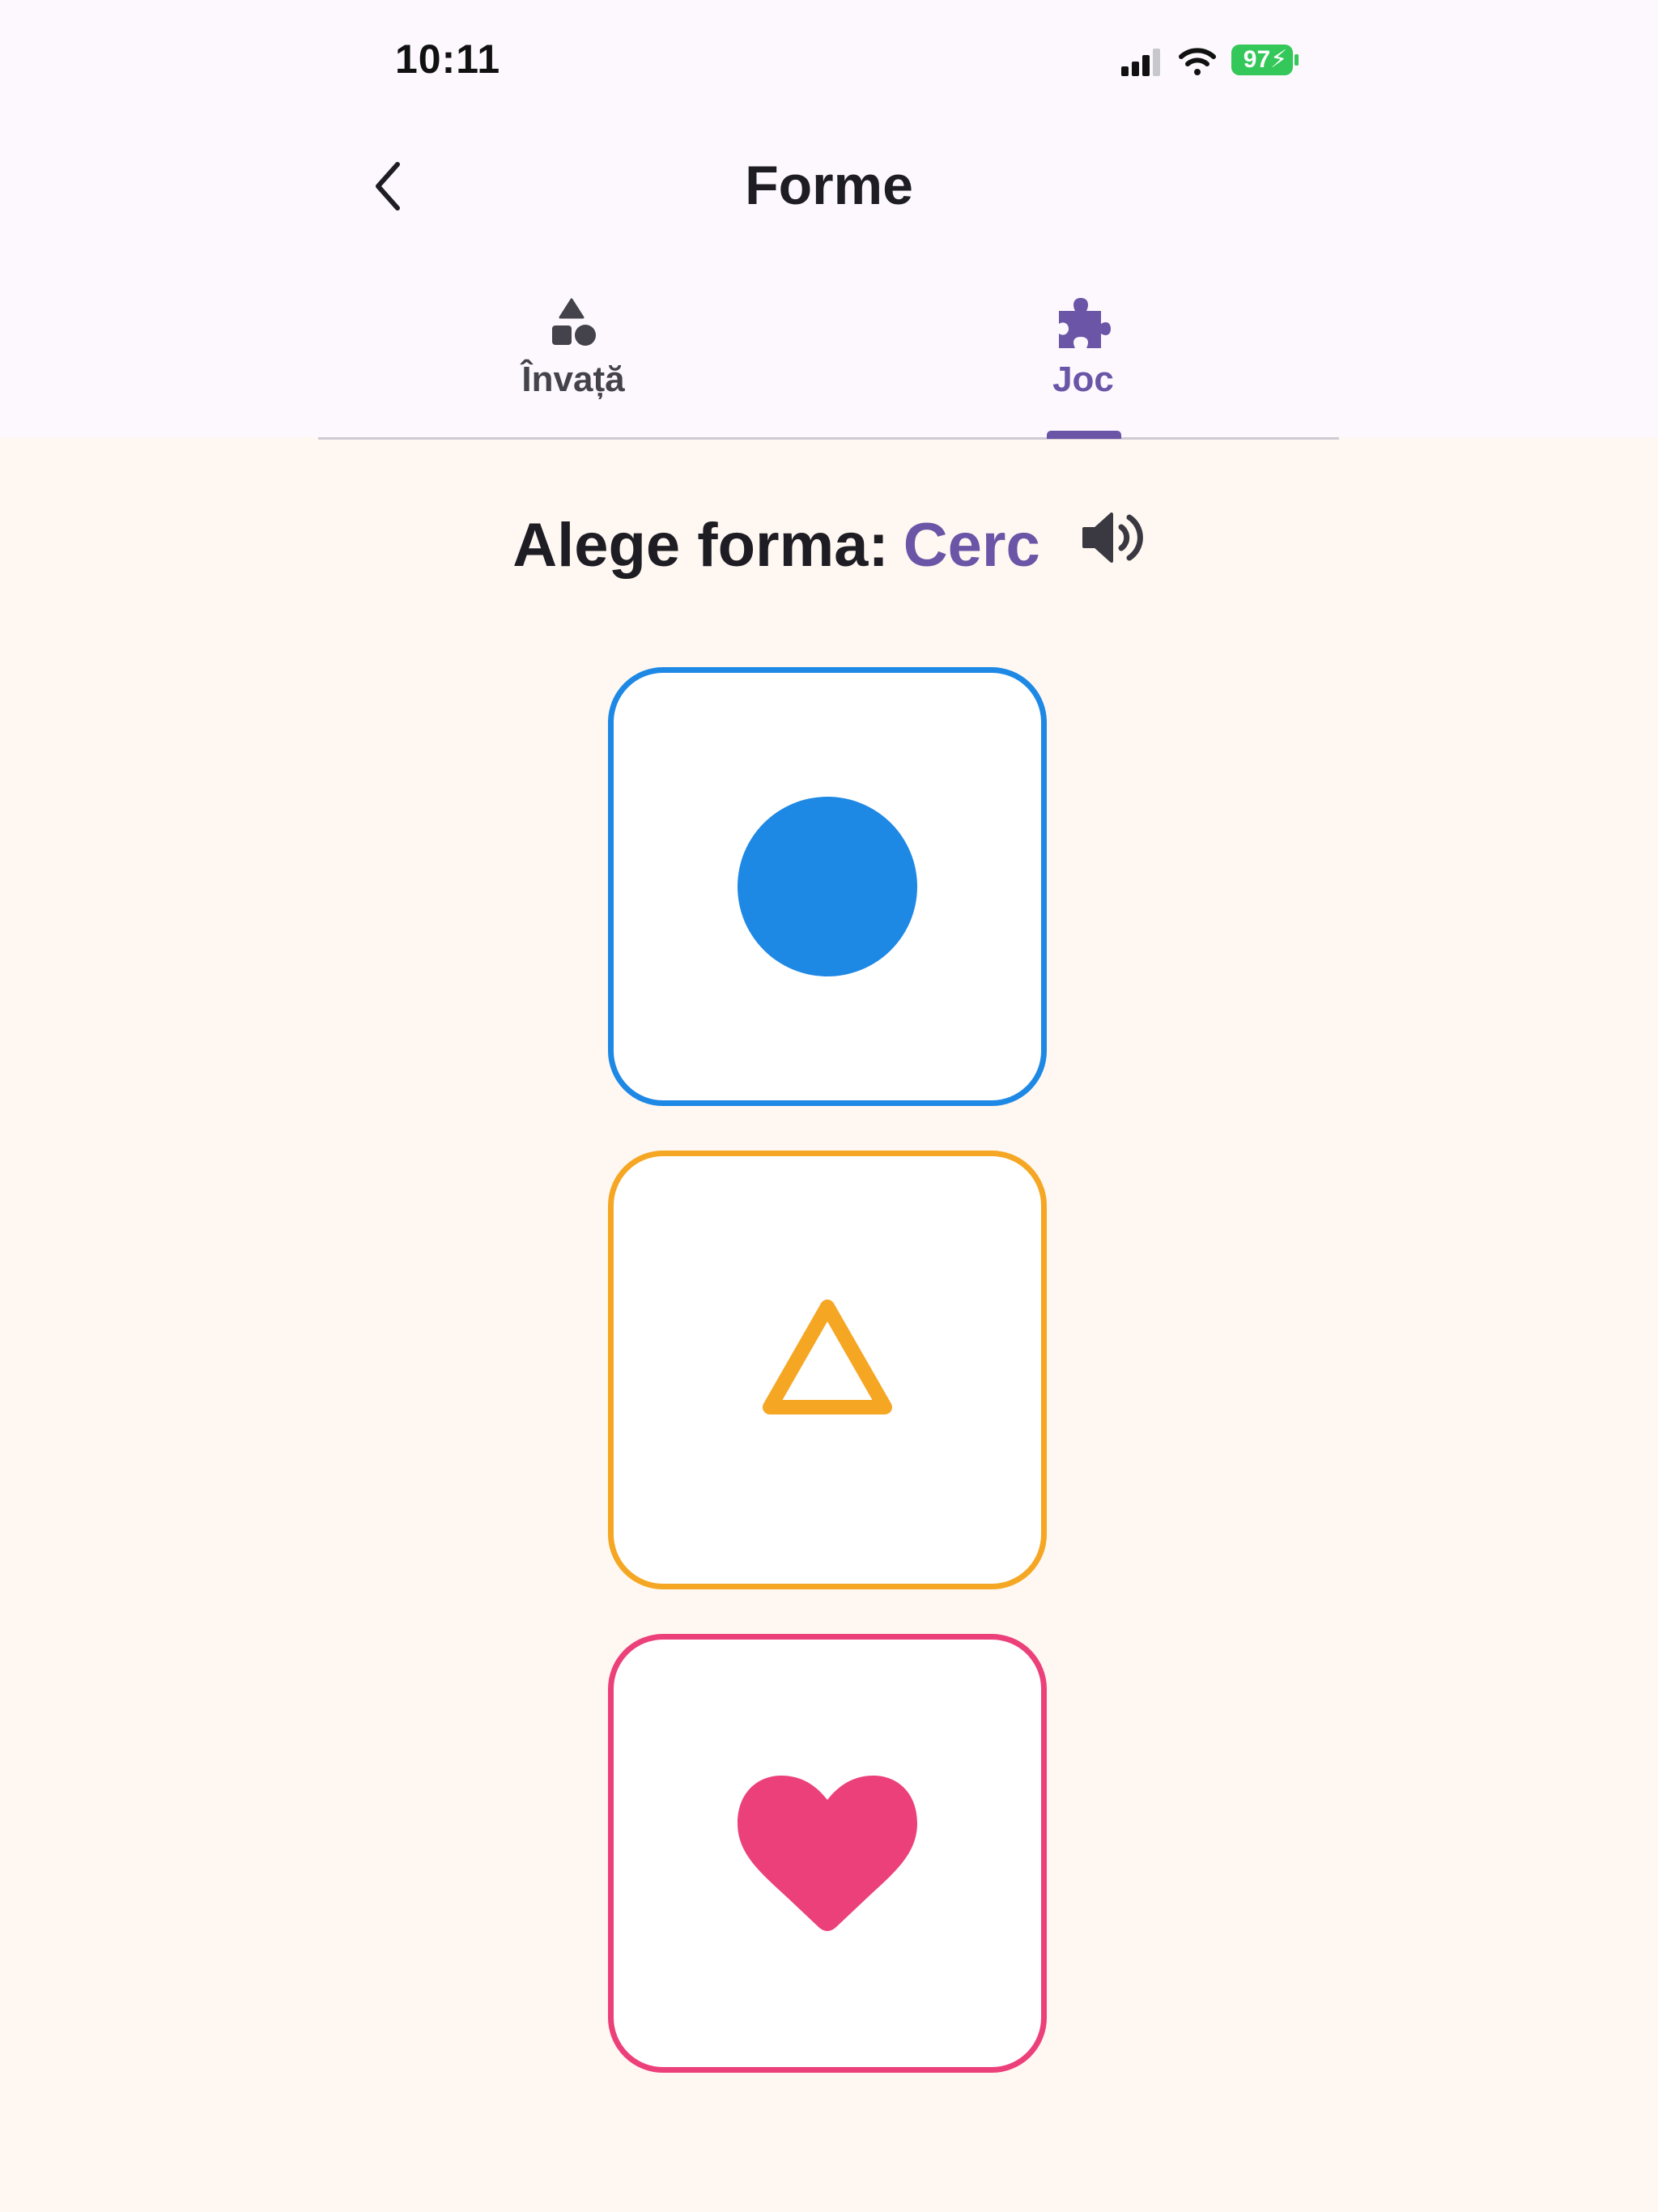 This screenshot has height=2212, width=1658. Describe the element at coordinates (1112, 538) in the screenshot. I see `speaker-icon` at that location.